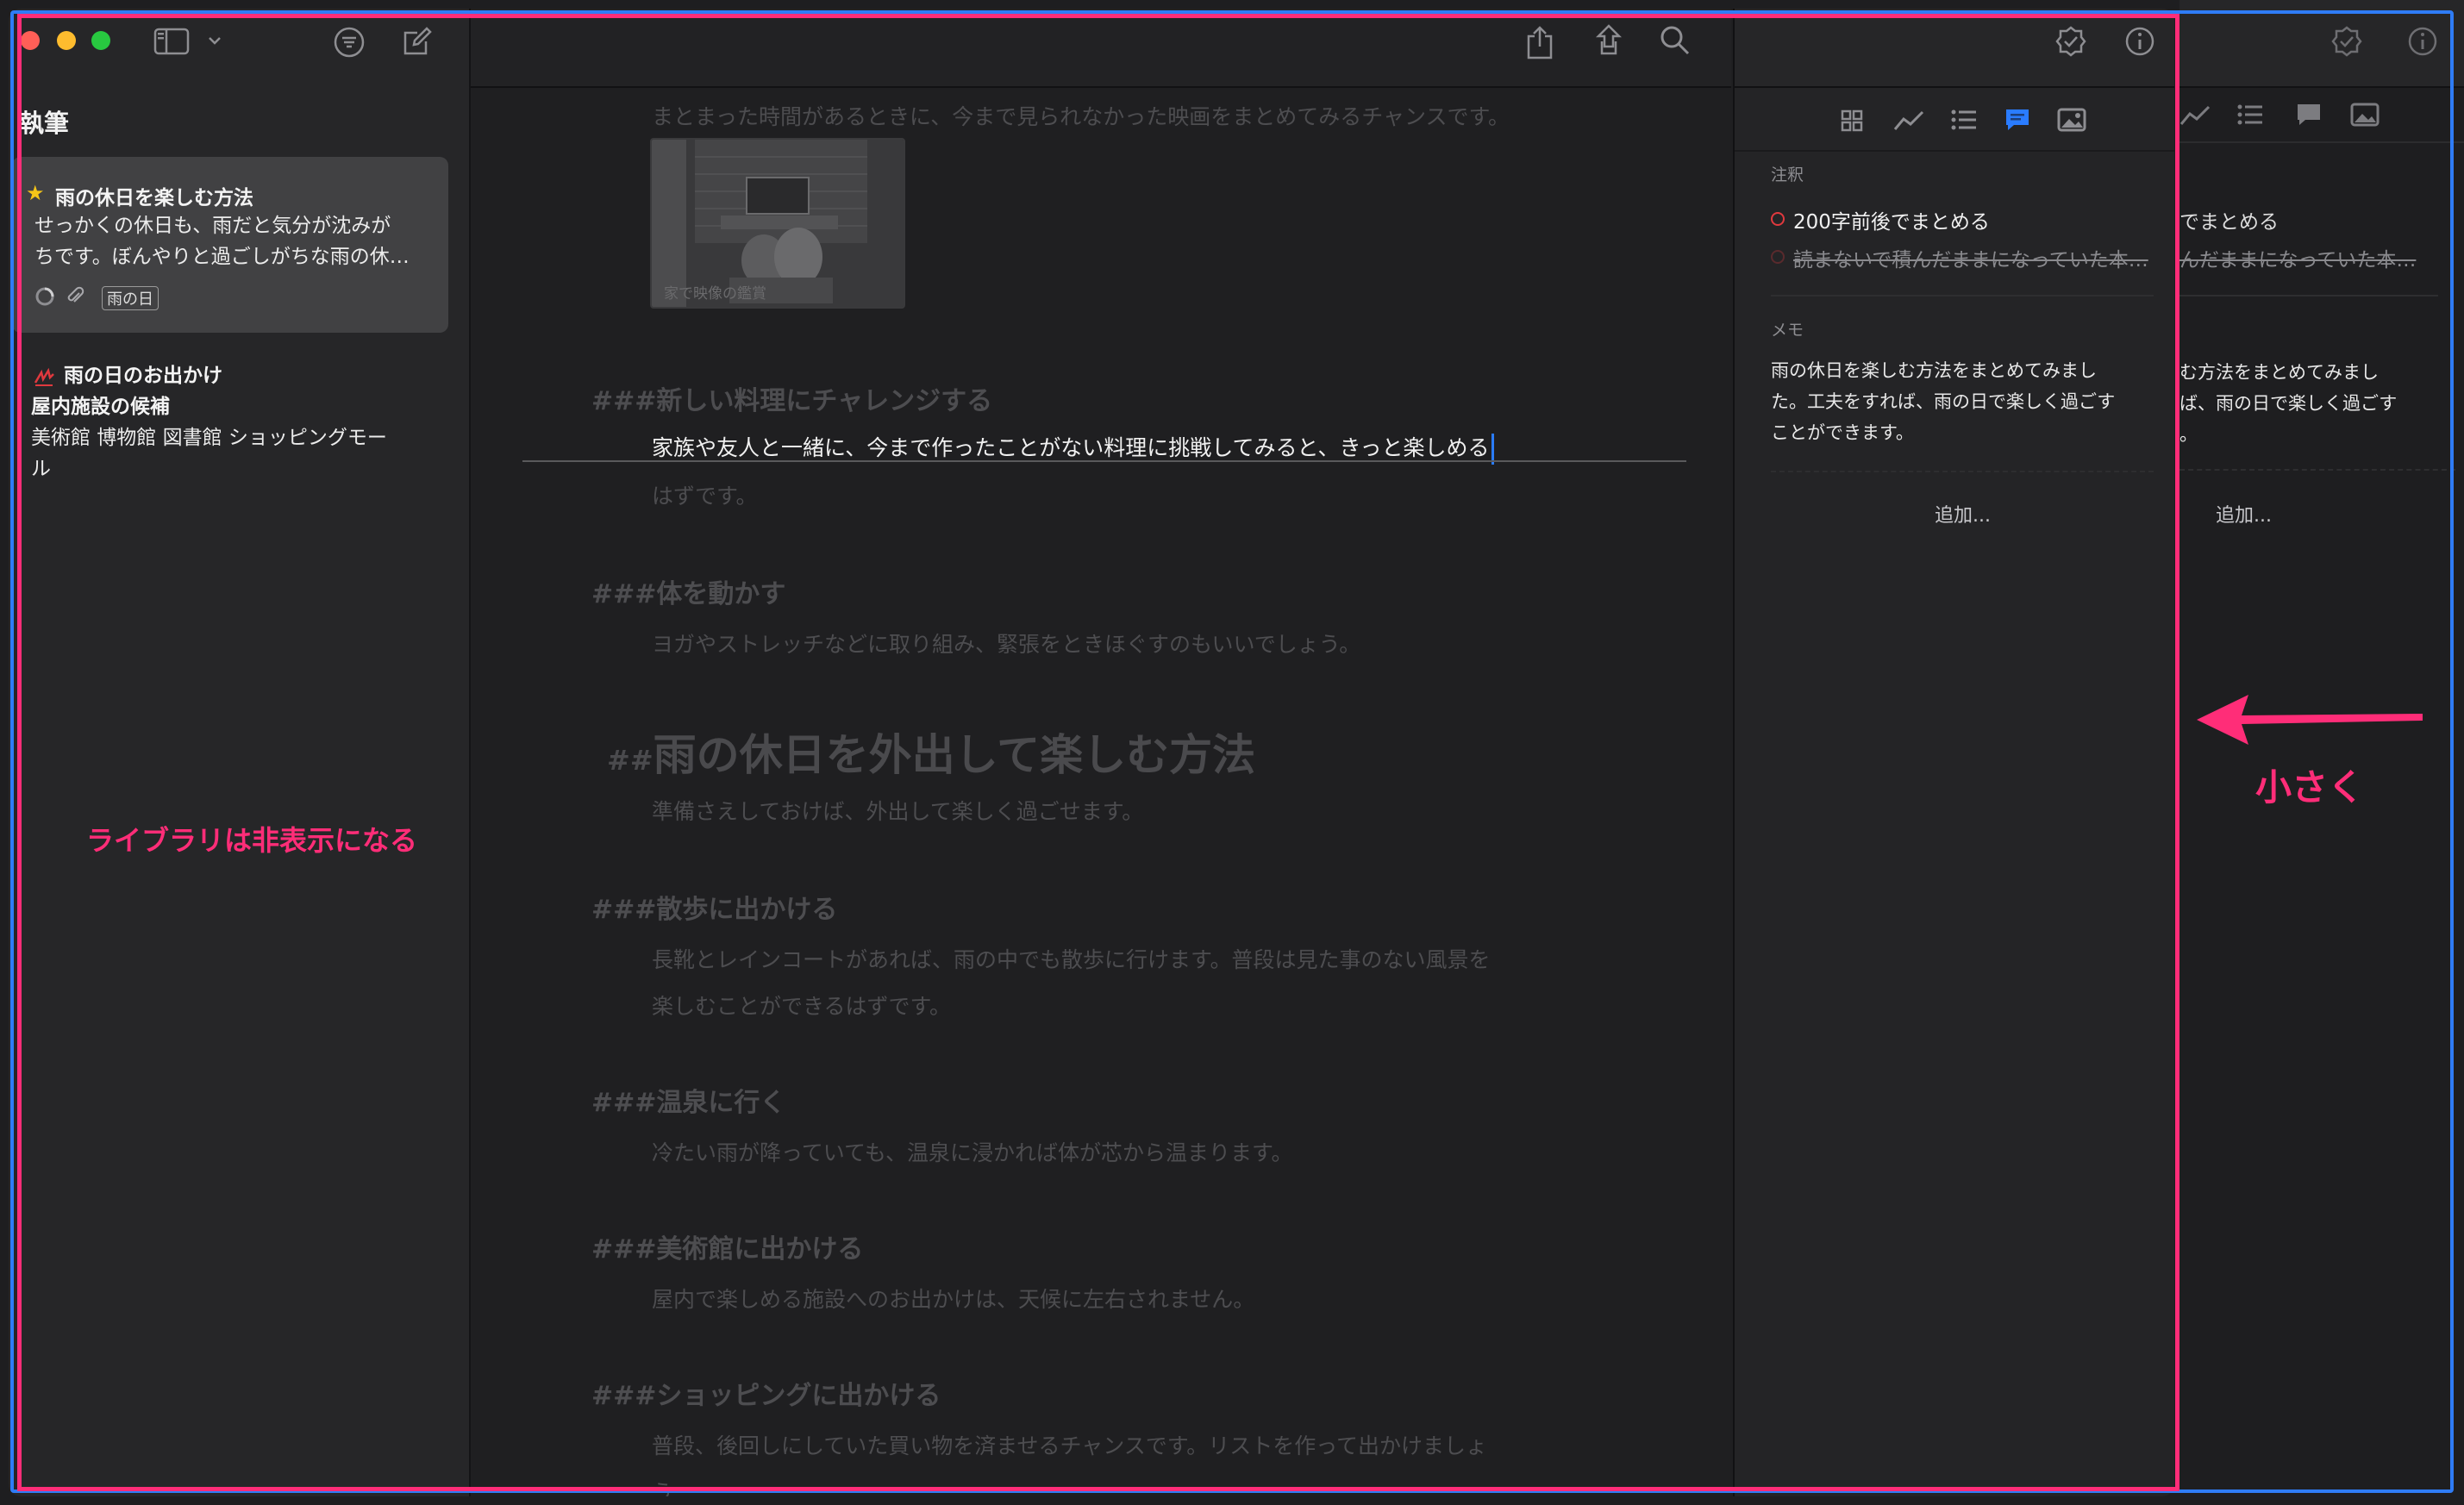 The height and width of the screenshot is (1505, 2464). I want to click on ghost-divider, so click(2308, 296).